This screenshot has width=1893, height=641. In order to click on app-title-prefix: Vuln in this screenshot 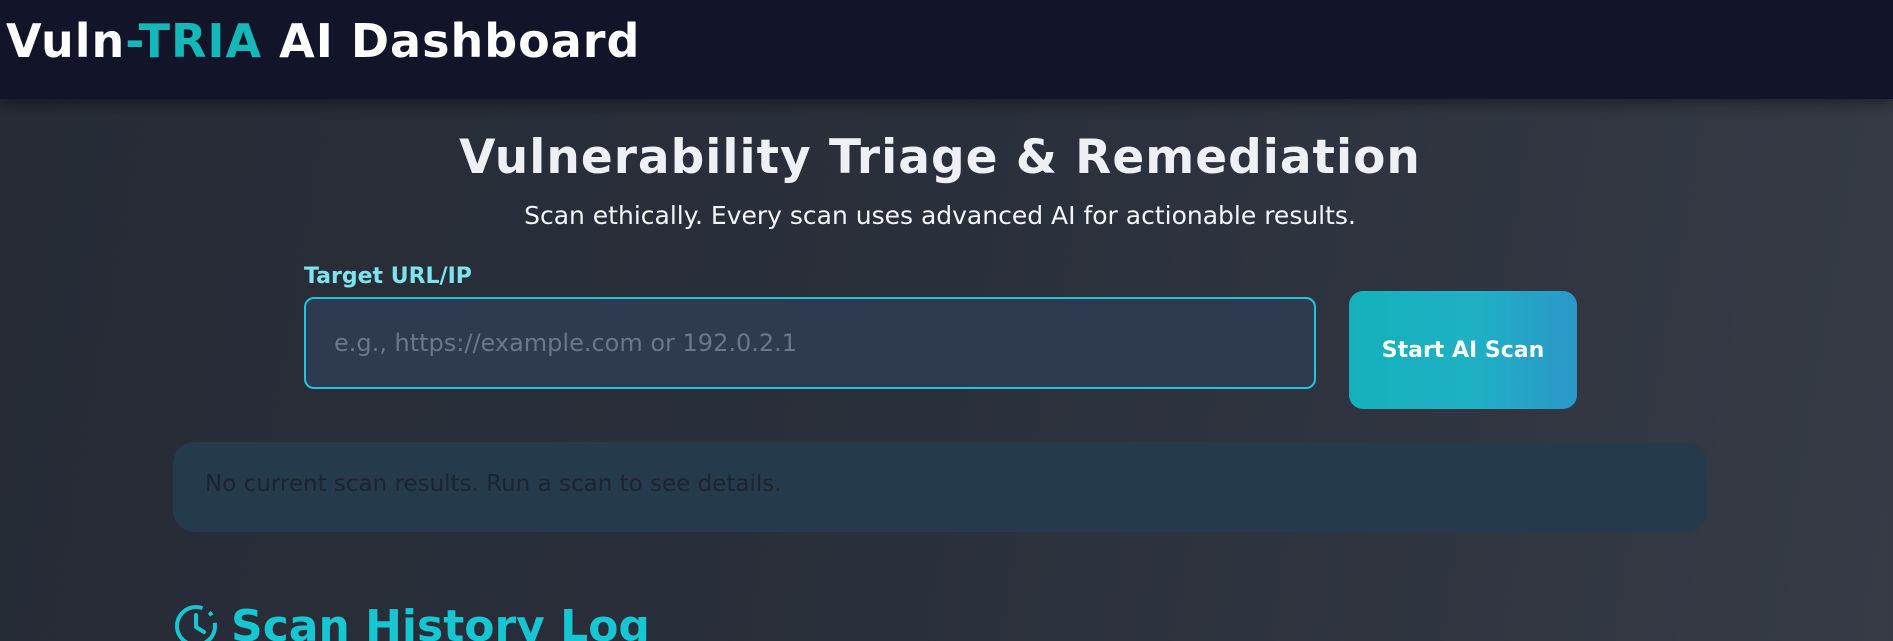, I will do `click(66, 41)`.